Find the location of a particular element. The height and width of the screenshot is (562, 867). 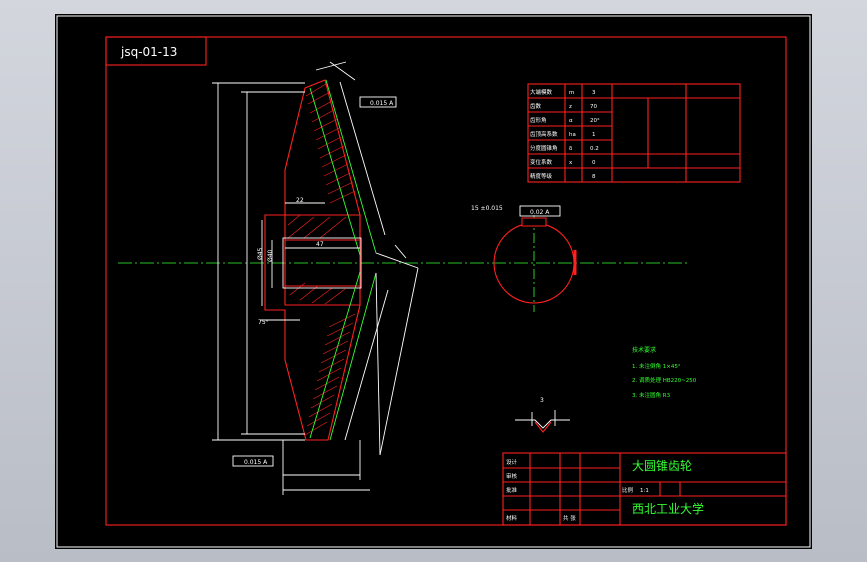

scale-value: 1:1 is located at coordinates (644, 491).